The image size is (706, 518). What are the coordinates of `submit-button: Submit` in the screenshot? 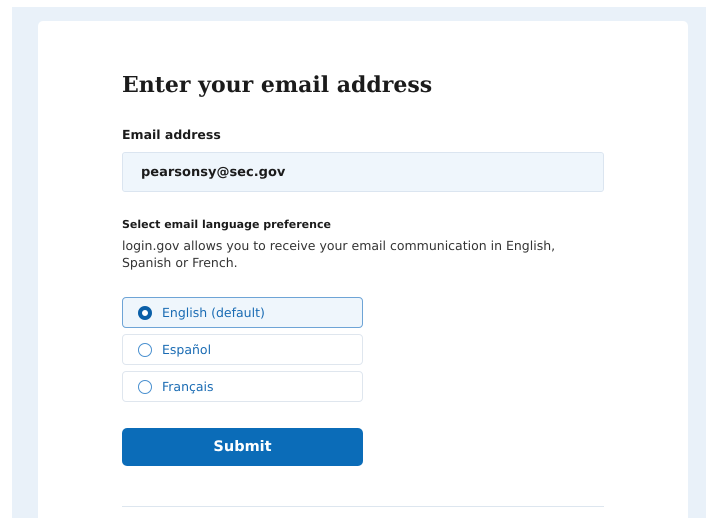 It's located at (242, 447).